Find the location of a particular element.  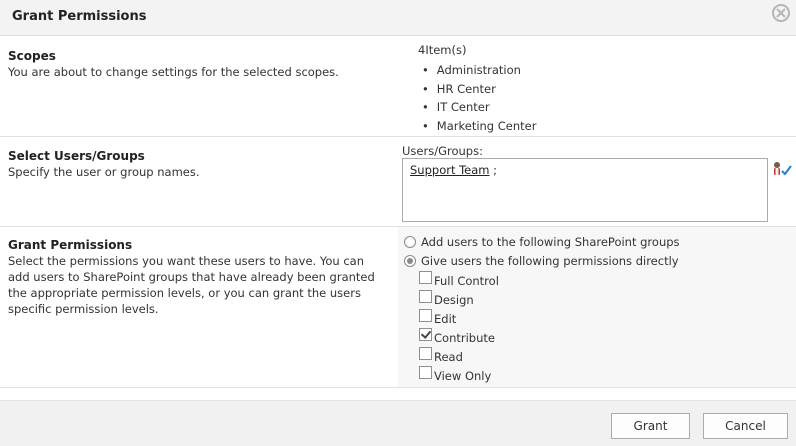

scope-item: IT Center is located at coordinates (479, 107).